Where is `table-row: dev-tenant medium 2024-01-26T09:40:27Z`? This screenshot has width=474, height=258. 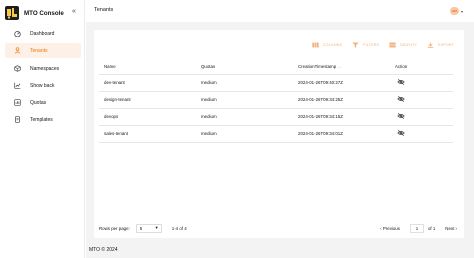
table-row: dev-tenant medium 2024-01-26T09:40:27Z is located at coordinates (276, 83).